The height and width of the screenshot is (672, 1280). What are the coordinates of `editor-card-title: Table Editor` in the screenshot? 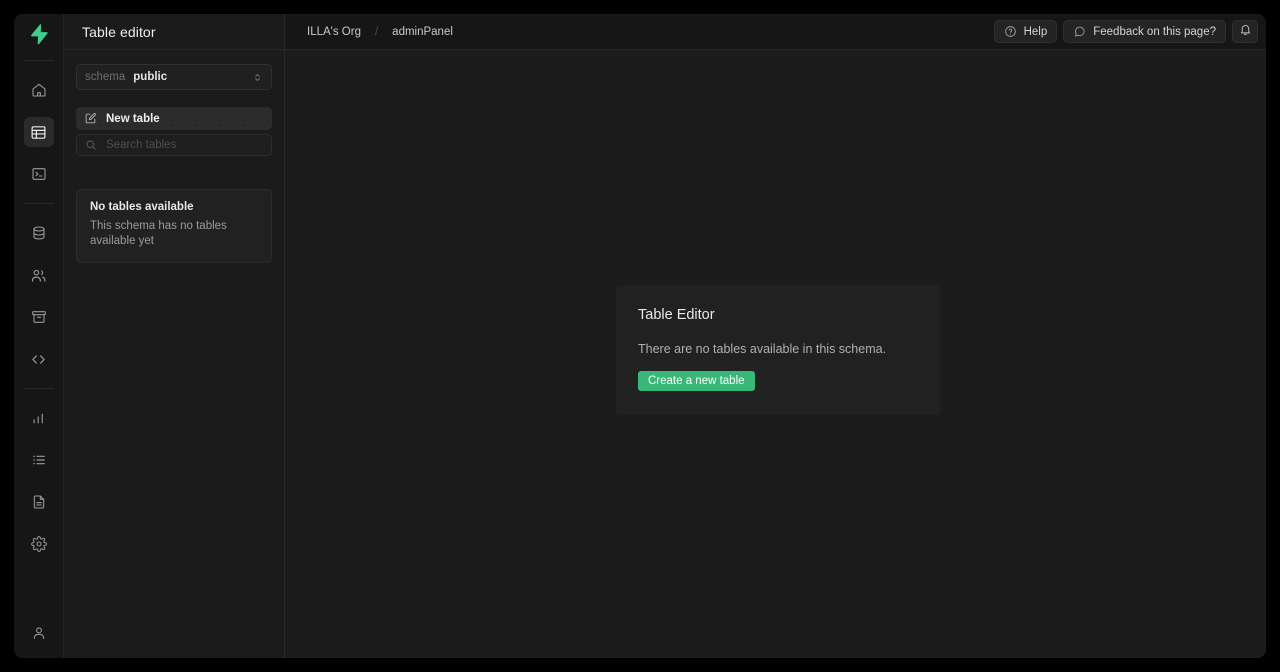 It's located at (676, 315).